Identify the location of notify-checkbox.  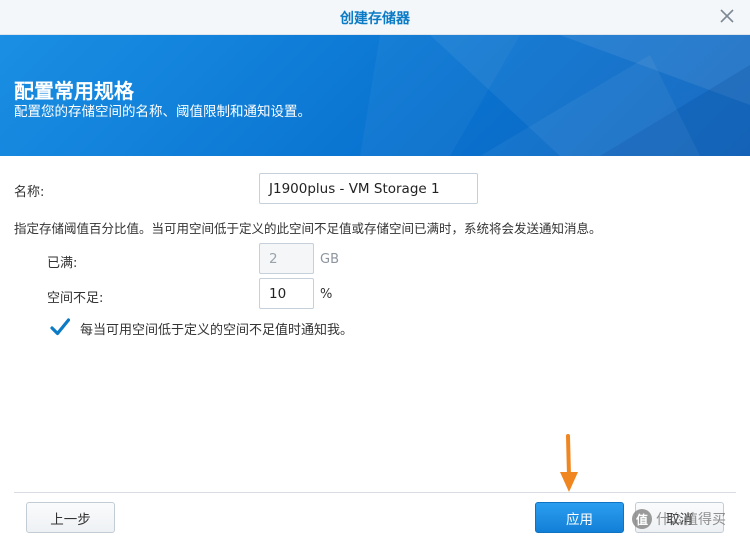
(60, 327).